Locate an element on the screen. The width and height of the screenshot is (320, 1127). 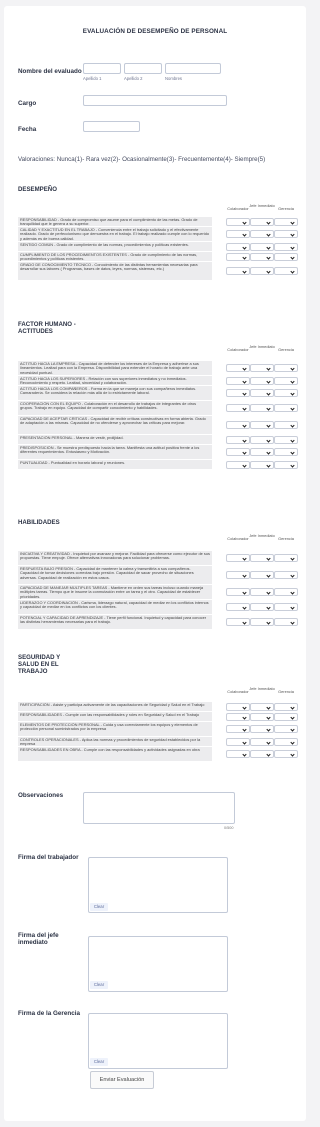
signature-worker-label: Firma del trabajador is located at coordinates (48, 857).